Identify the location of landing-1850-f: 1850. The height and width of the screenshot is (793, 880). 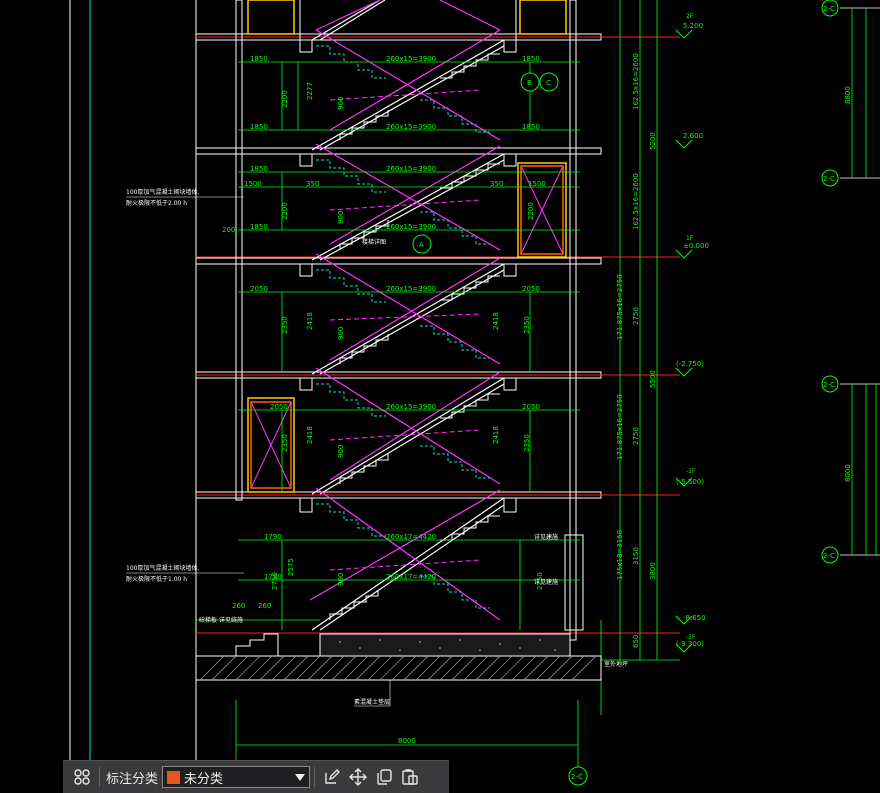
(259, 227).